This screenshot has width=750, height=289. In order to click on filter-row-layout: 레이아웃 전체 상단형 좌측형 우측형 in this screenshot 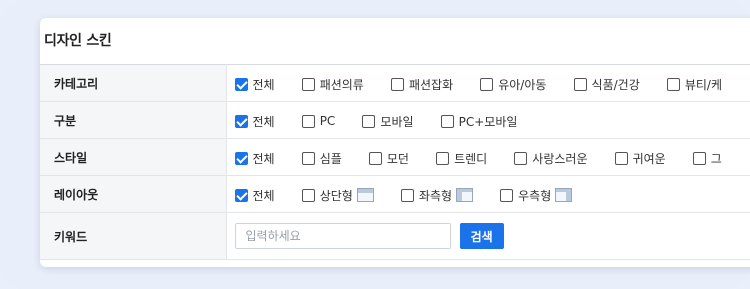, I will do `click(395, 194)`.